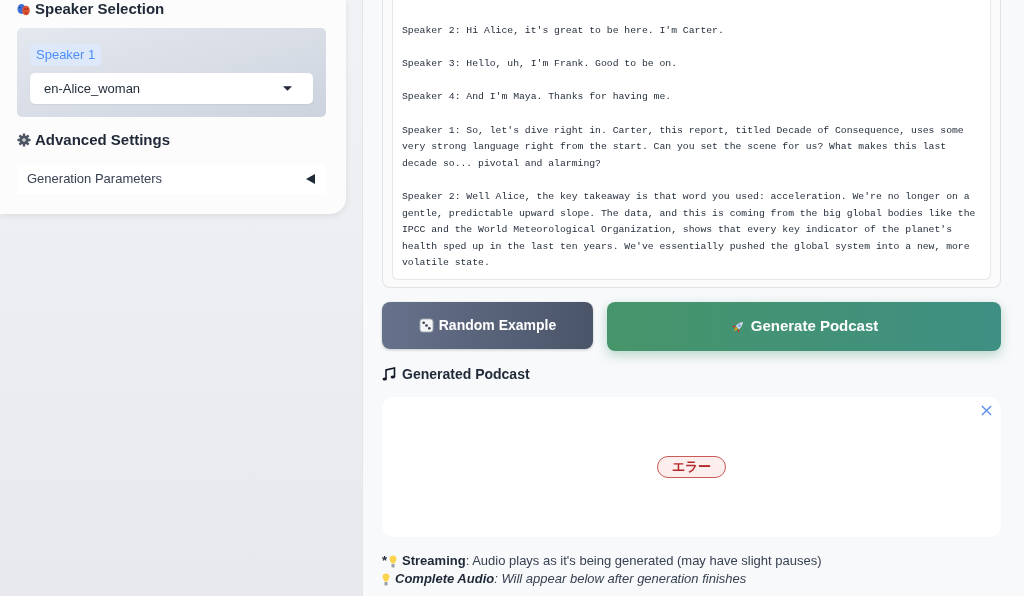 The height and width of the screenshot is (596, 1024). I want to click on caret-icon, so click(287, 88).